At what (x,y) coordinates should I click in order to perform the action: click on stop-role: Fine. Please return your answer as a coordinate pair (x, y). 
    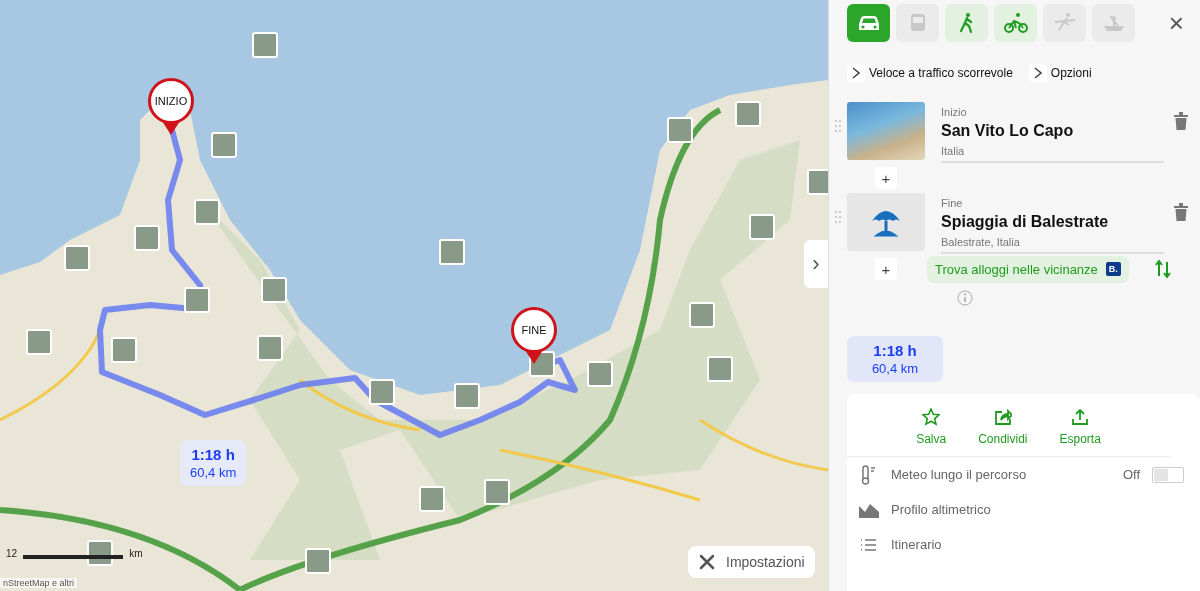
    Looking at the image, I should click on (952, 203).